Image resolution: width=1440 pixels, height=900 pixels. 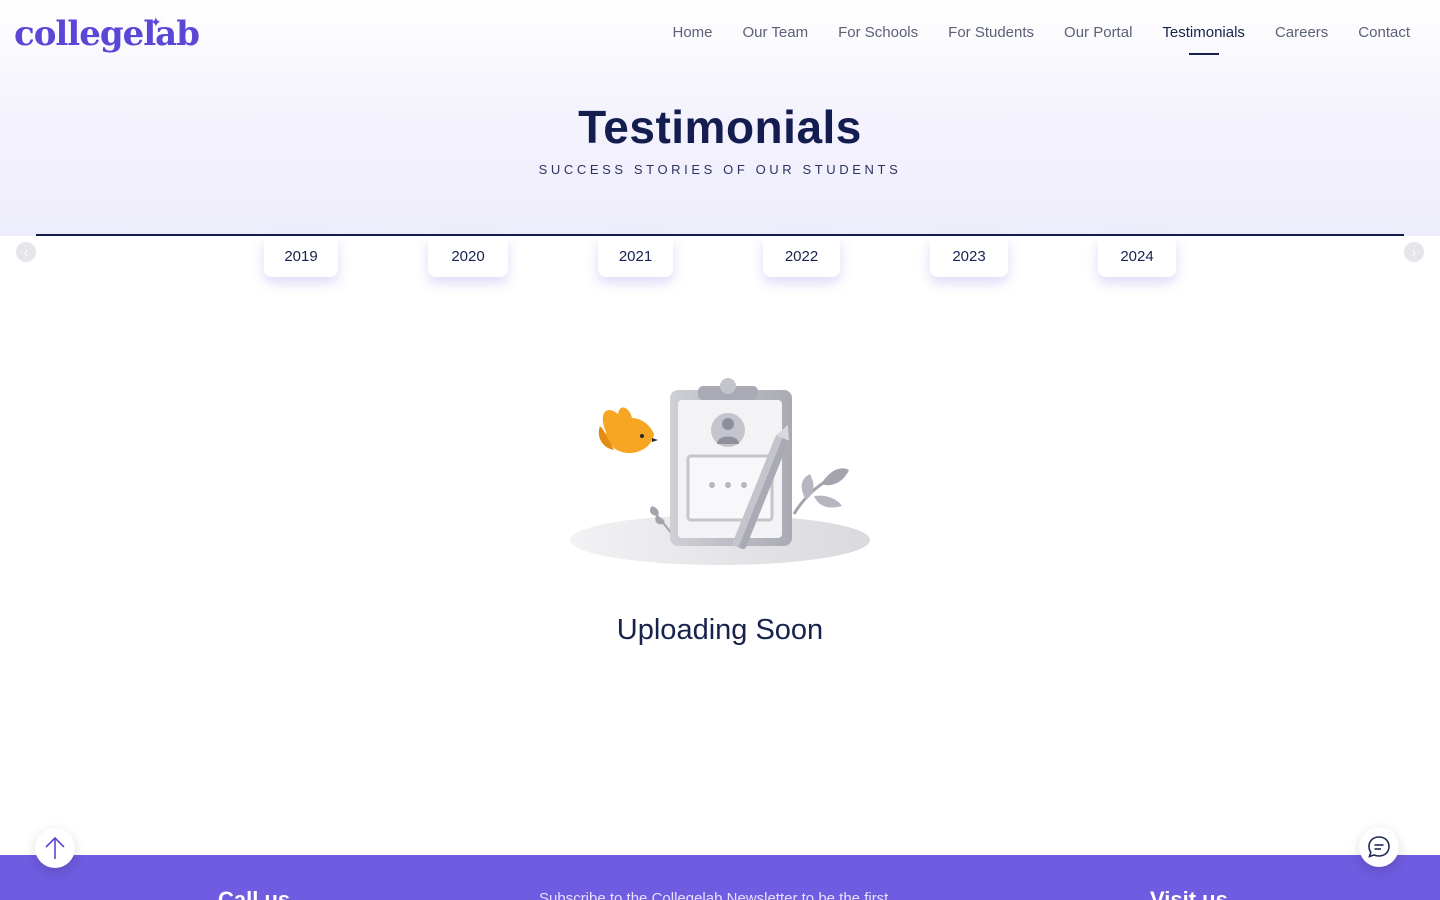 I want to click on year-tab-2024: 2024, so click(x=1137, y=257).